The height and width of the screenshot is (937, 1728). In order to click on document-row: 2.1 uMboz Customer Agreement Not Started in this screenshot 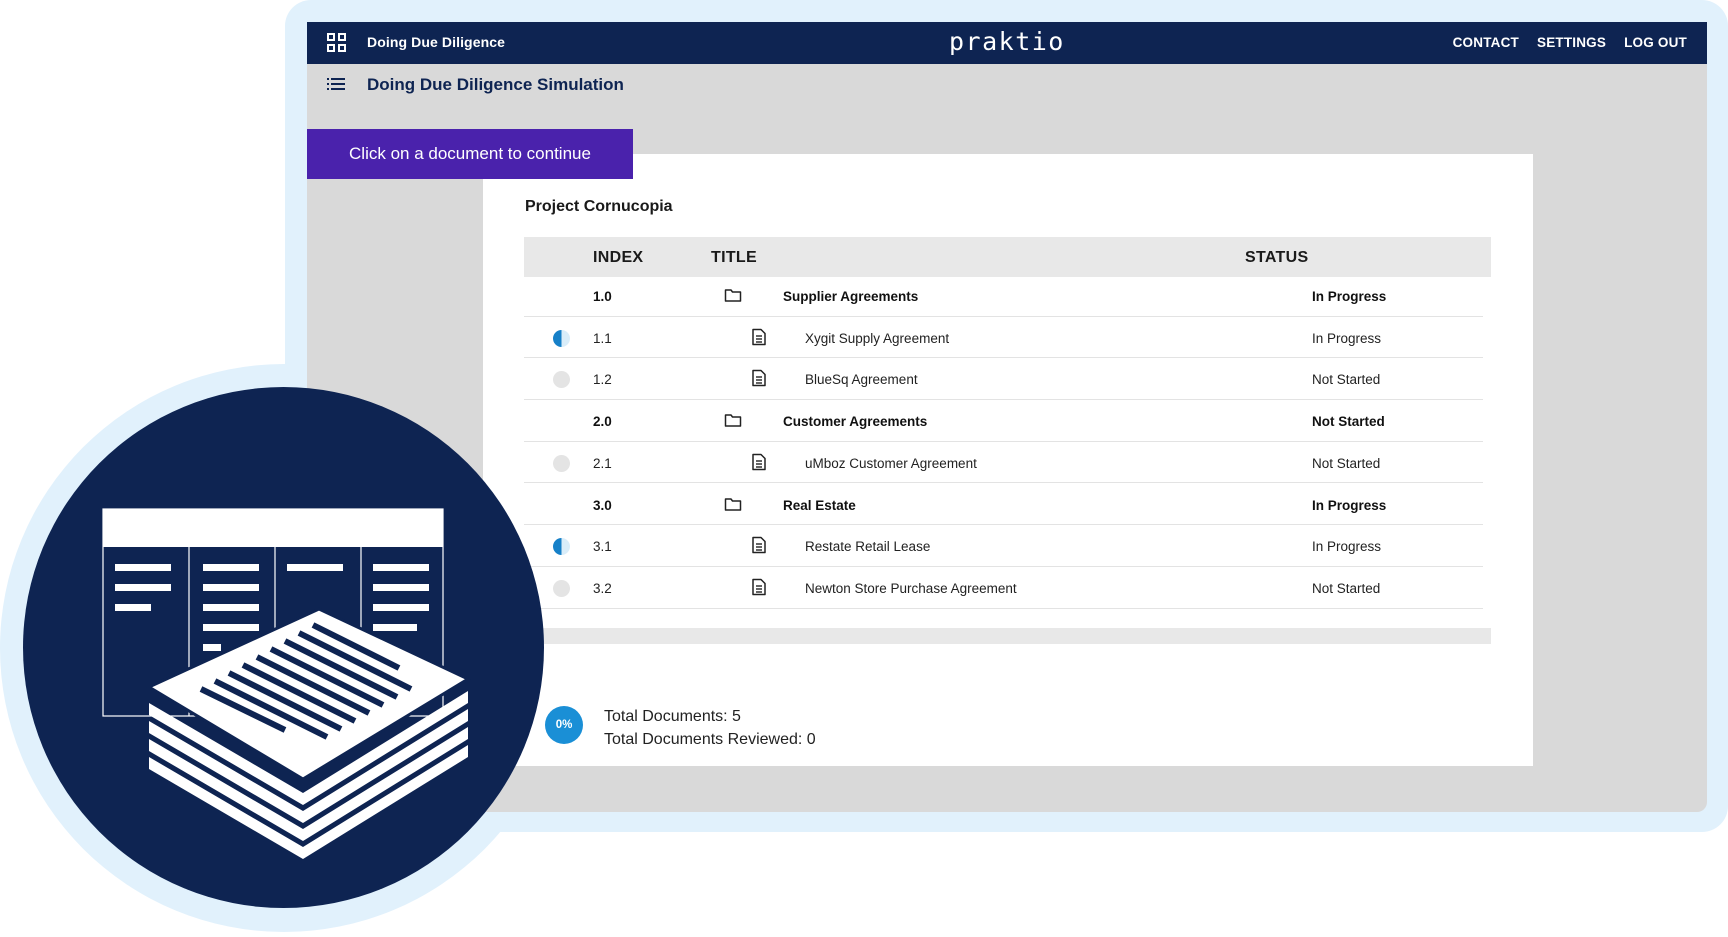, I will do `click(1003, 463)`.